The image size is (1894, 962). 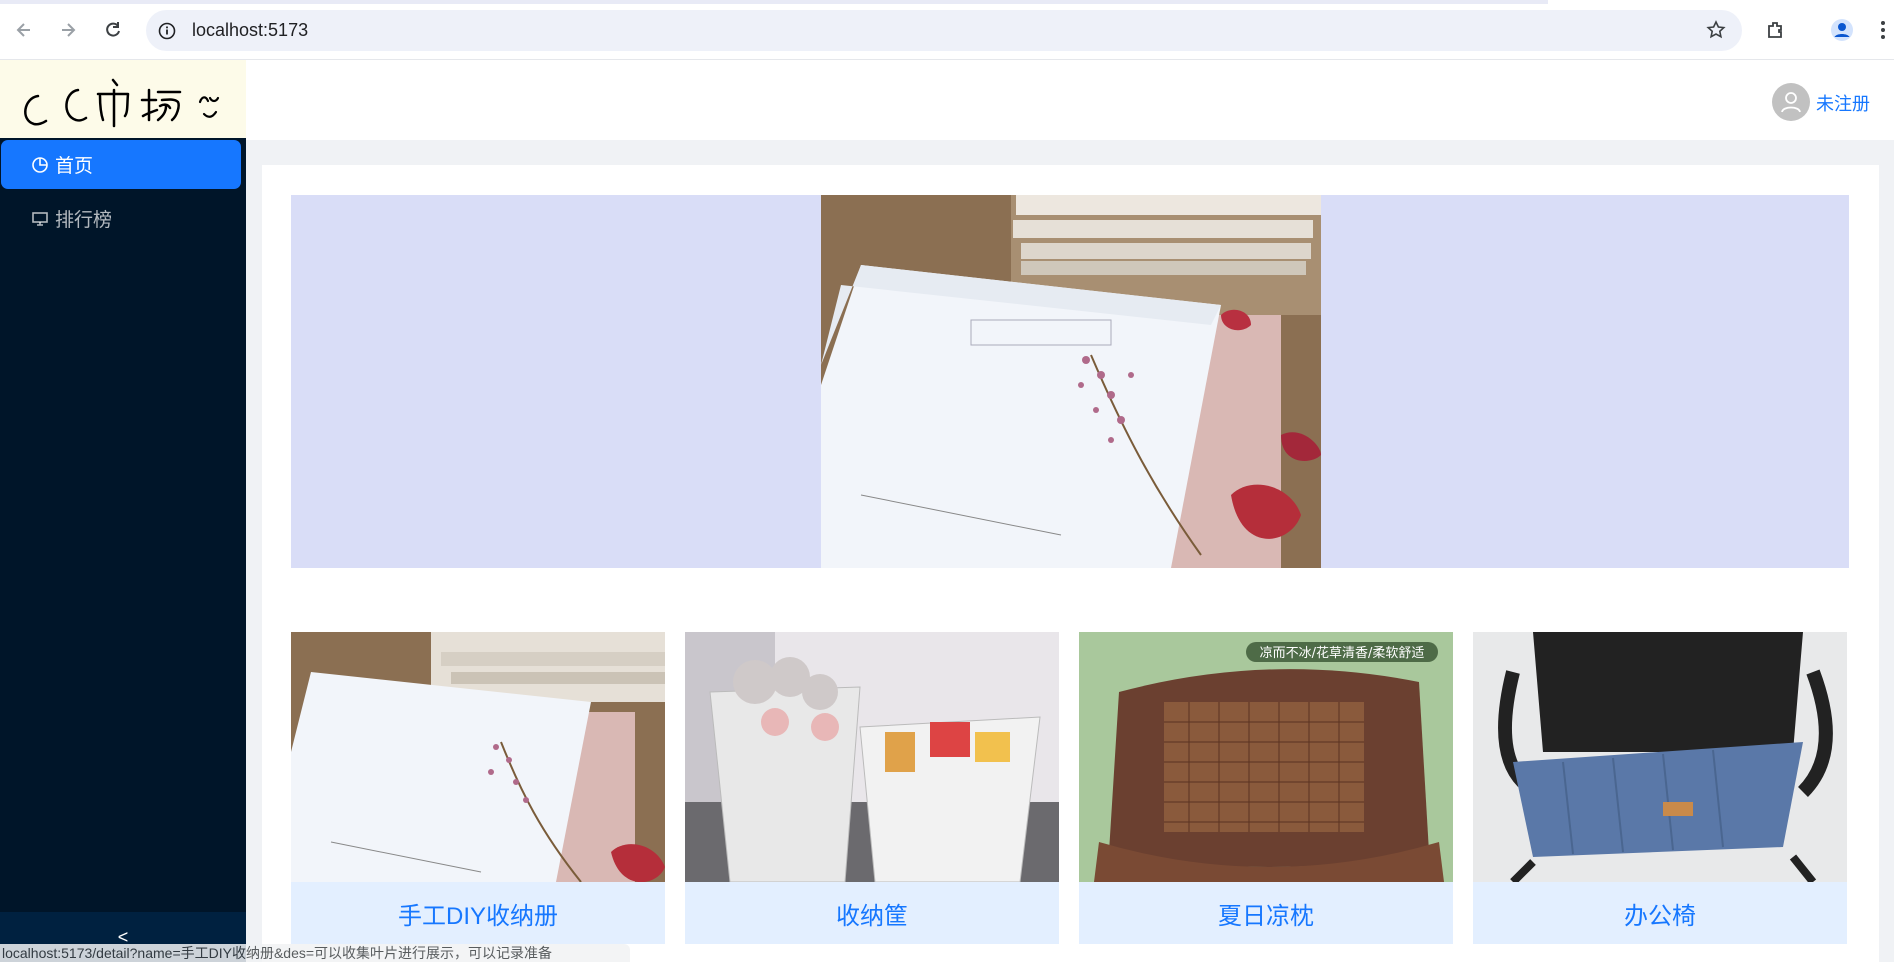 What do you see at coordinates (84, 220) in the screenshot?
I see `menu-item-label: 排行榜` at bounding box center [84, 220].